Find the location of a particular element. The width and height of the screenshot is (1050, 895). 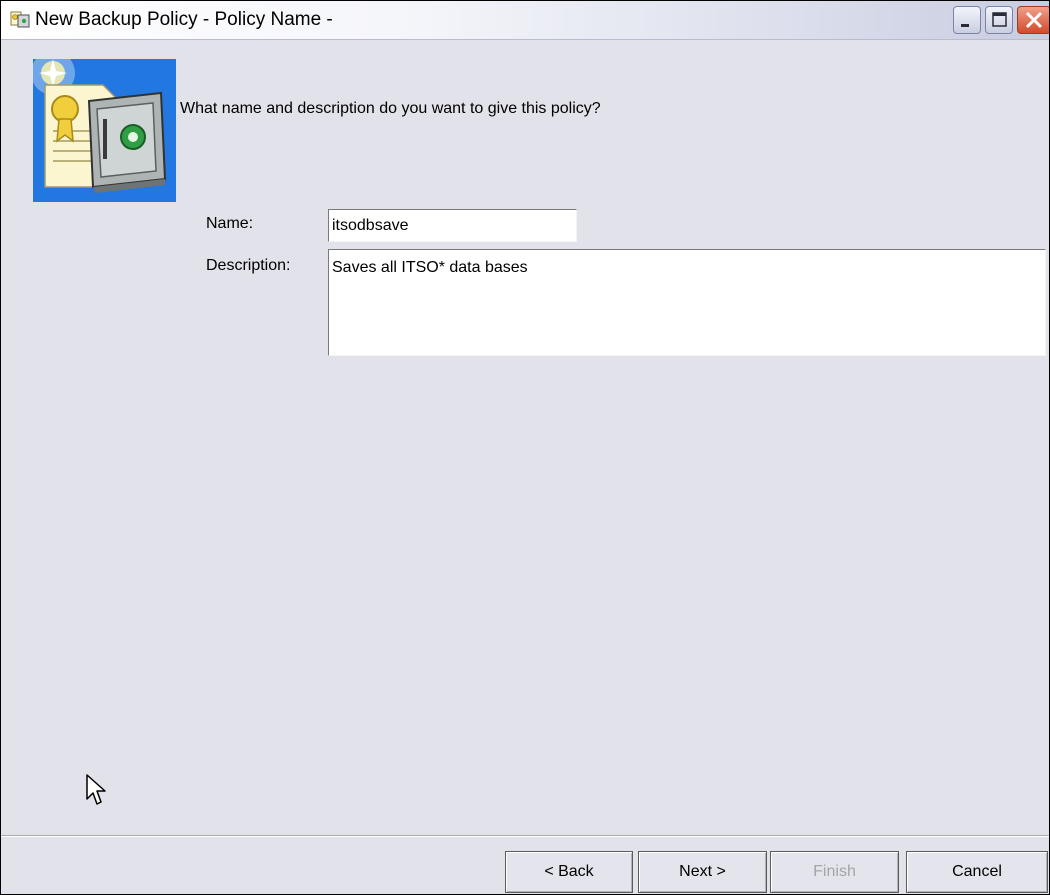

maximize-button is located at coordinates (999, 20).